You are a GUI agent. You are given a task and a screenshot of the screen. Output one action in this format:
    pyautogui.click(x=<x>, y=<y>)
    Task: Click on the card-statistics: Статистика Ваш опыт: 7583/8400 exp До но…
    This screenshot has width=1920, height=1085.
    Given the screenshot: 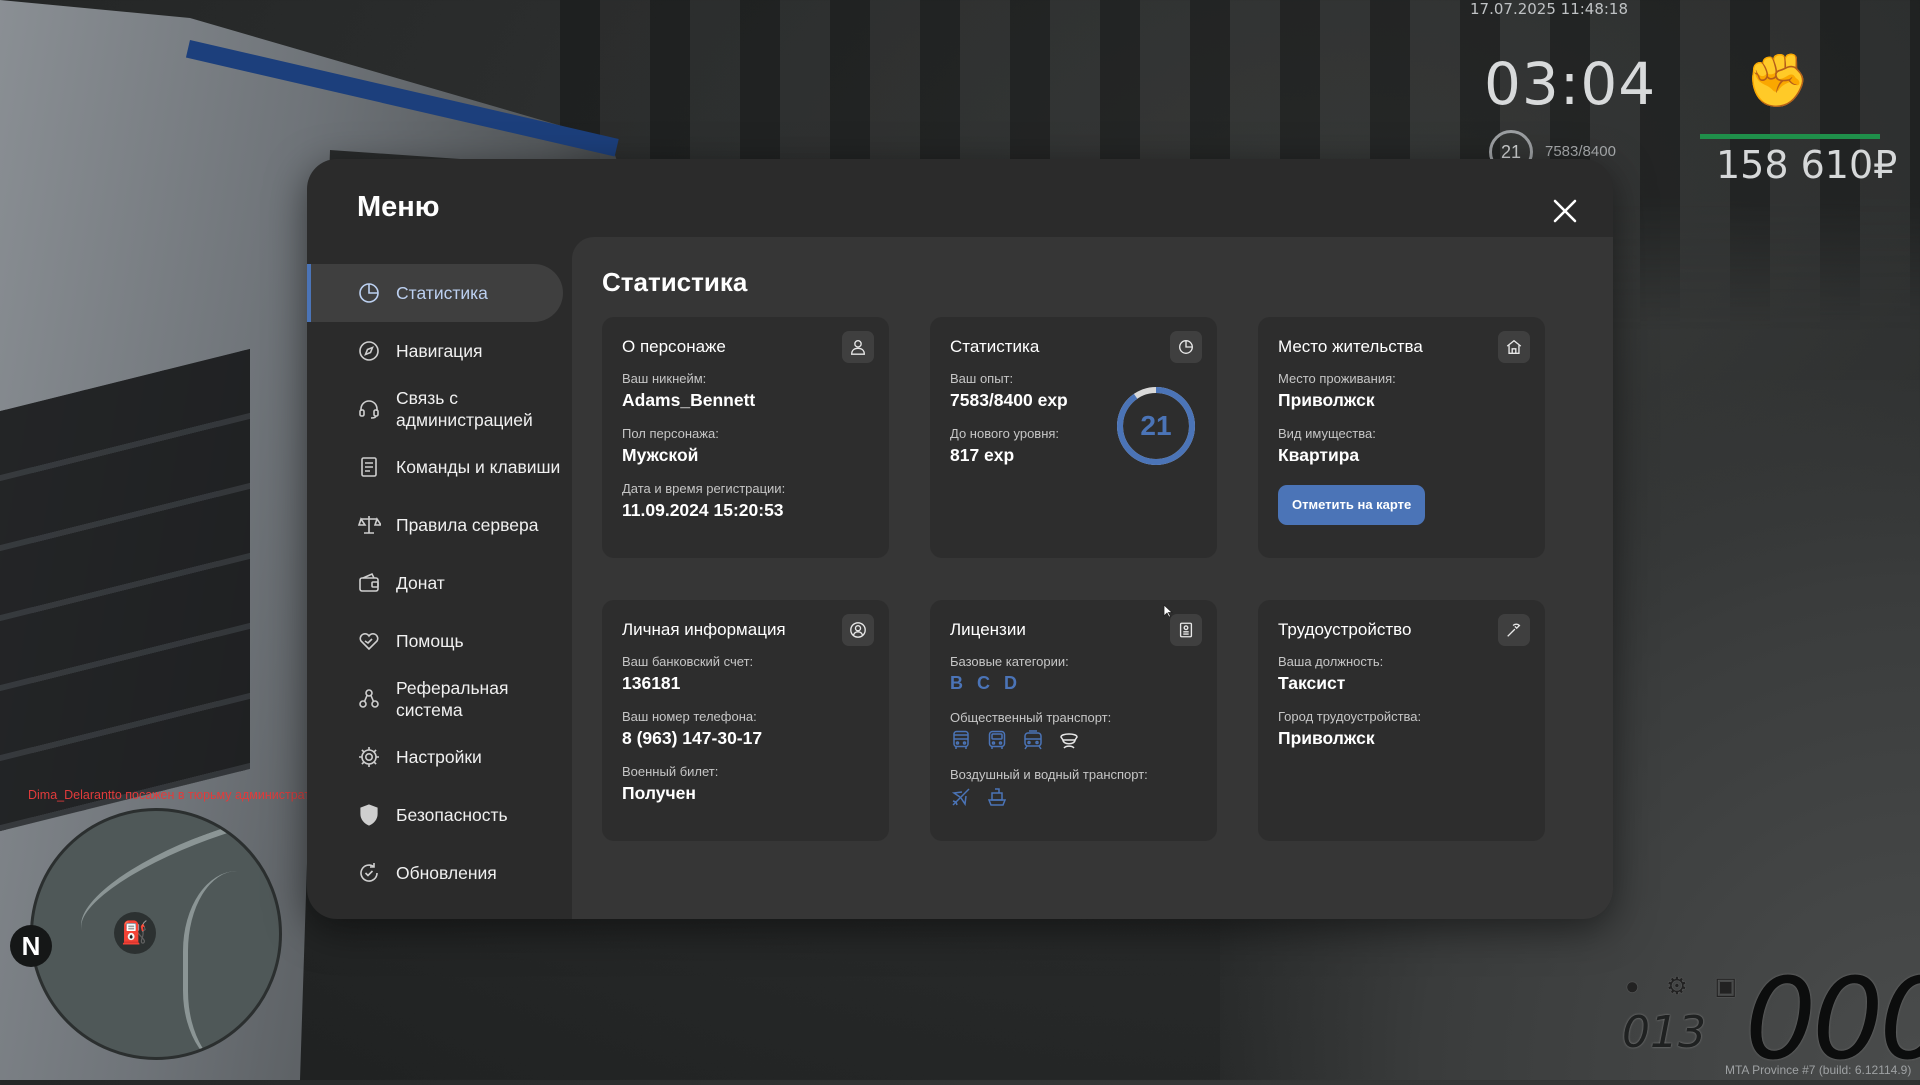 What is the action you would take?
    pyautogui.click(x=1073, y=437)
    